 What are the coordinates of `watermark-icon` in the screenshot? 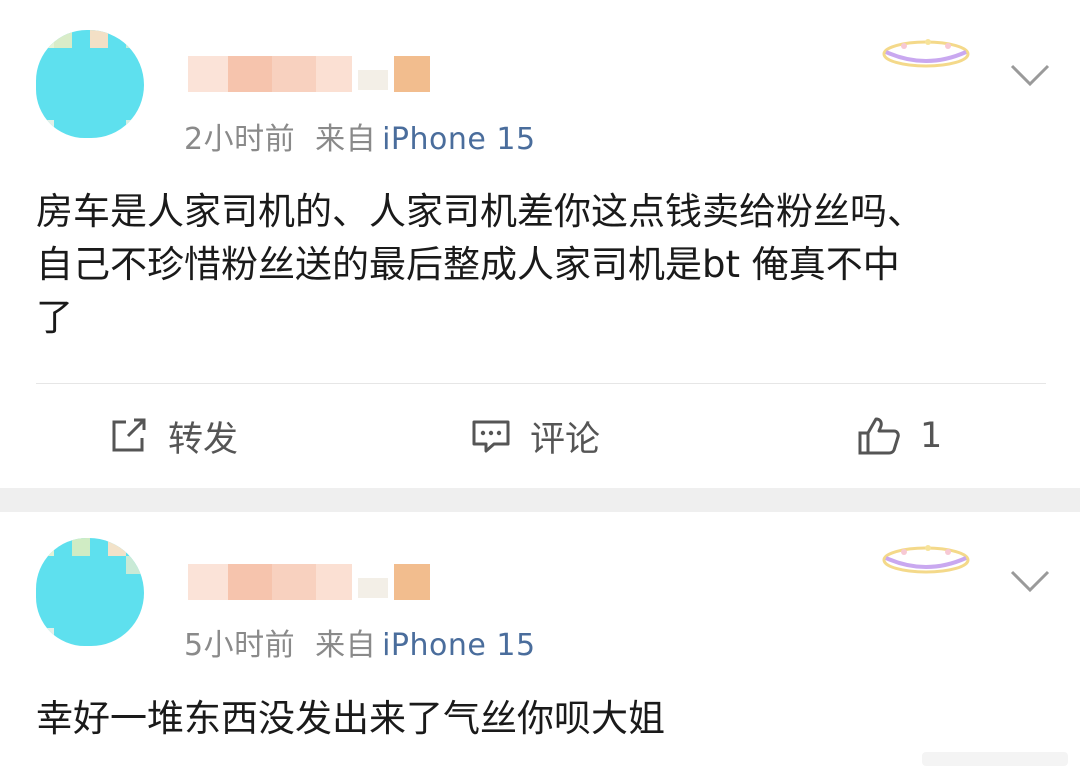 It's located at (995, 759).